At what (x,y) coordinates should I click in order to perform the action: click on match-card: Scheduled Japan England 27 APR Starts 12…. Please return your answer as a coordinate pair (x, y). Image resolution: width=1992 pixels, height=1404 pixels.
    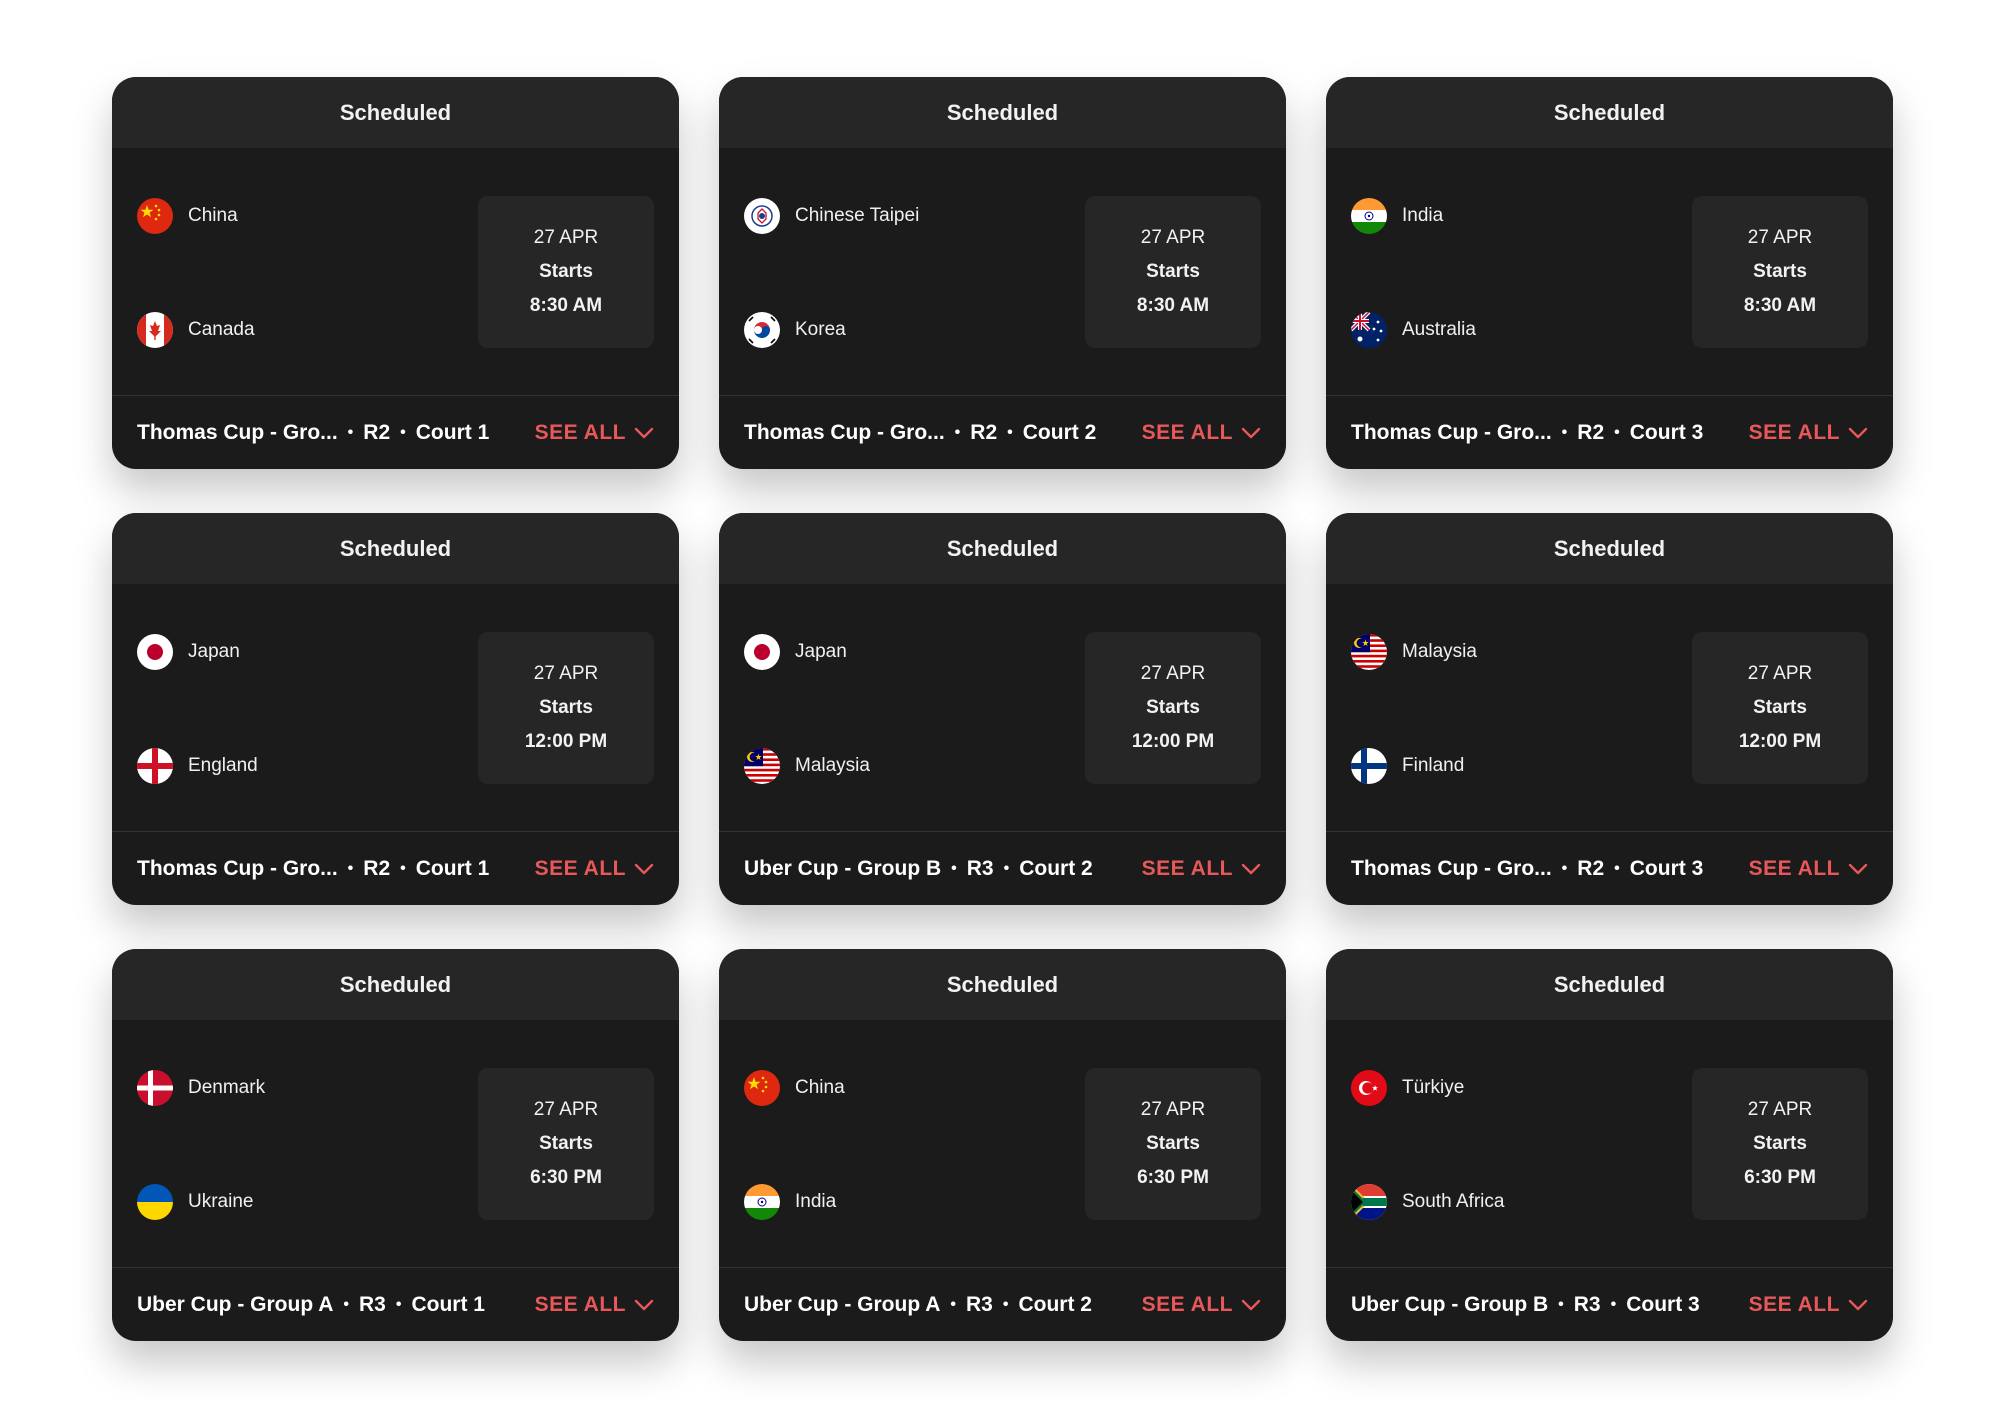
    Looking at the image, I should click on (395, 709).